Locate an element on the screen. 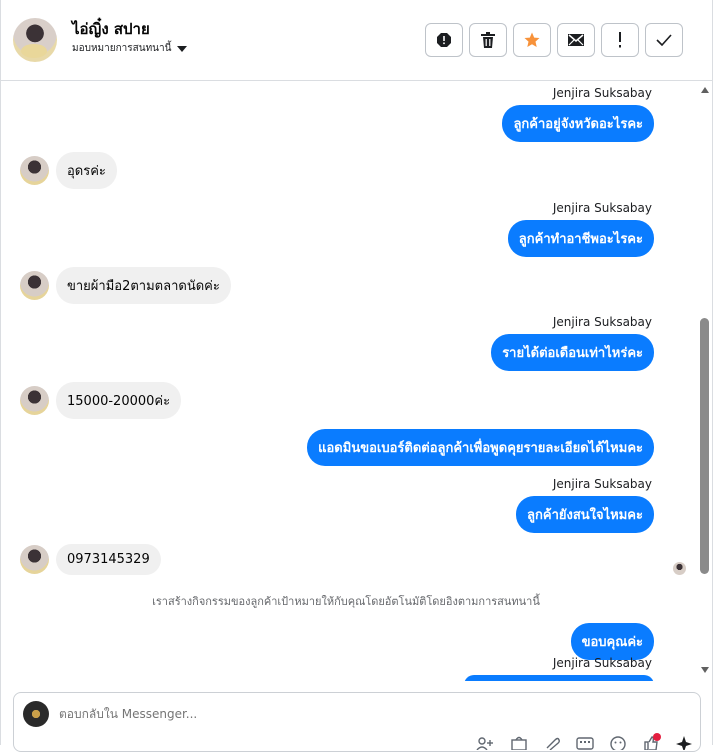 The width and height of the screenshot is (719, 754). thread-scrollbar is located at coordinates (705, 381).